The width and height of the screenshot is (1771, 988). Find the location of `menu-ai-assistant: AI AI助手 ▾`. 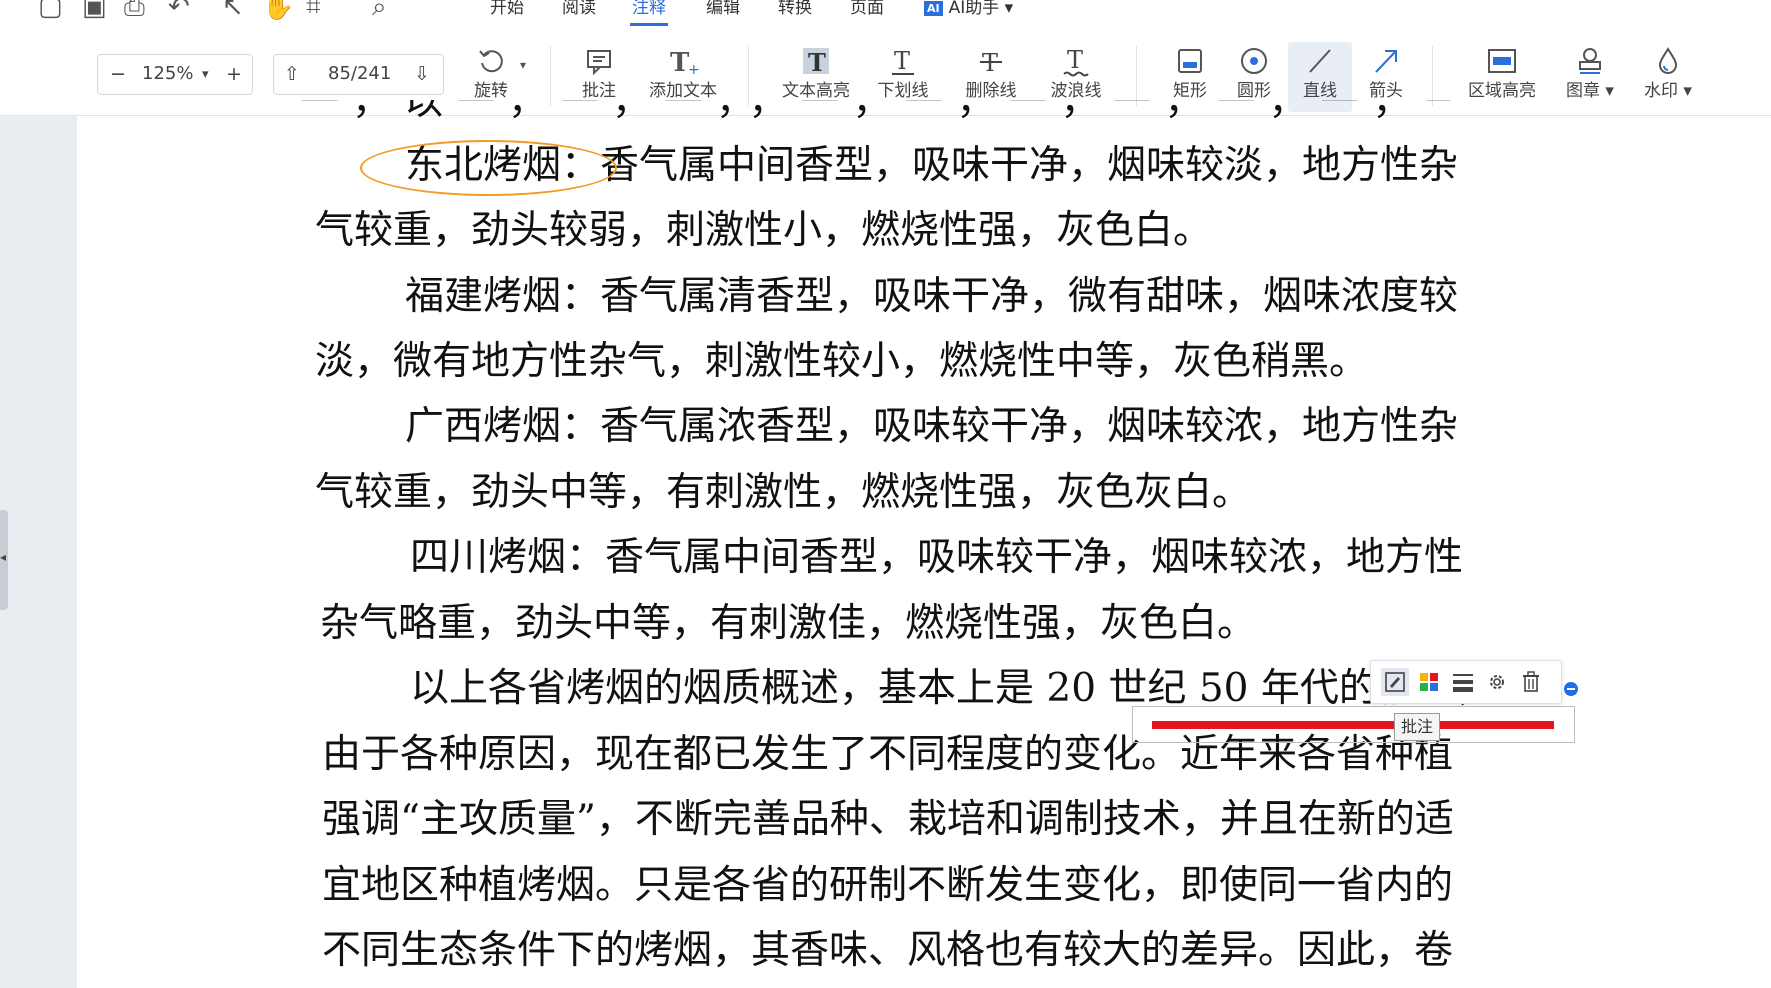

menu-ai-assistant: AI AI助手 ▾ is located at coordinates (968, 10).